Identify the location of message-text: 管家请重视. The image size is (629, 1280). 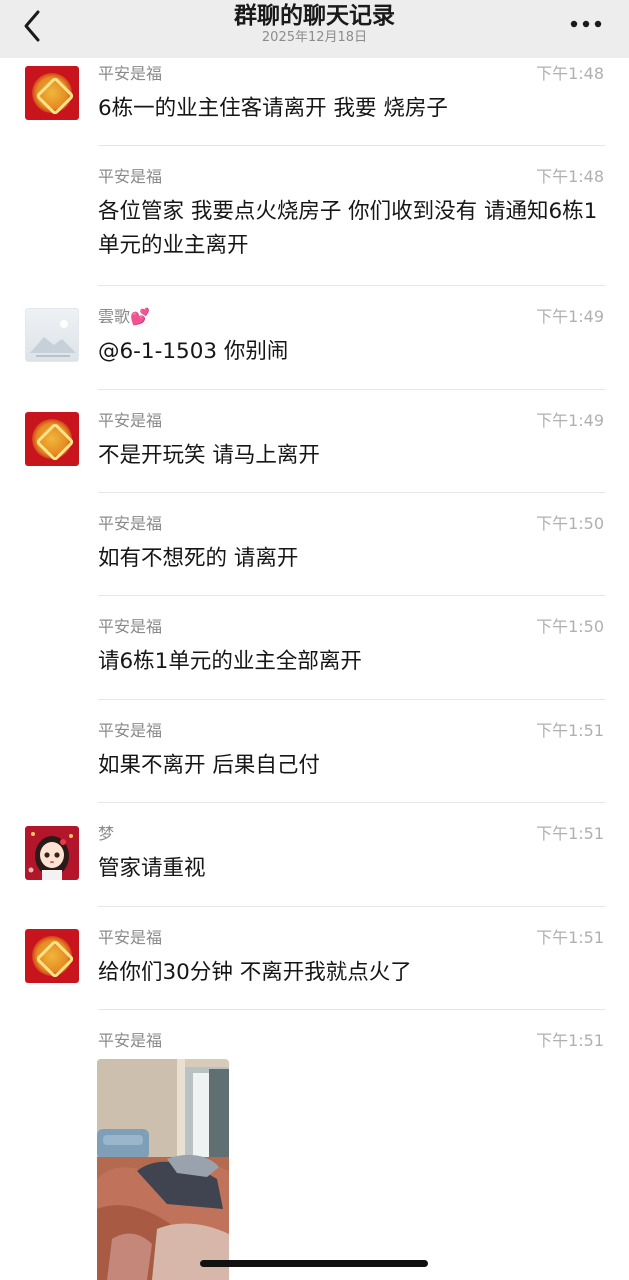
(152, 868).